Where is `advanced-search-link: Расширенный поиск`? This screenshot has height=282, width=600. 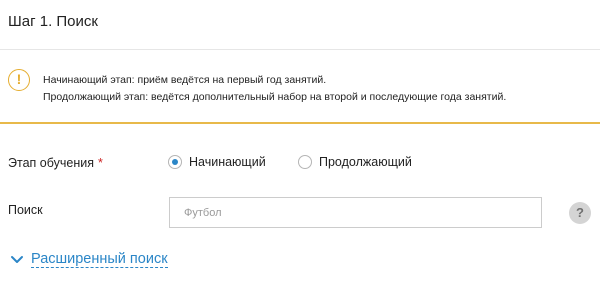
advanced-search-link: Расширенный поиск is located at coordinates (99, 259).